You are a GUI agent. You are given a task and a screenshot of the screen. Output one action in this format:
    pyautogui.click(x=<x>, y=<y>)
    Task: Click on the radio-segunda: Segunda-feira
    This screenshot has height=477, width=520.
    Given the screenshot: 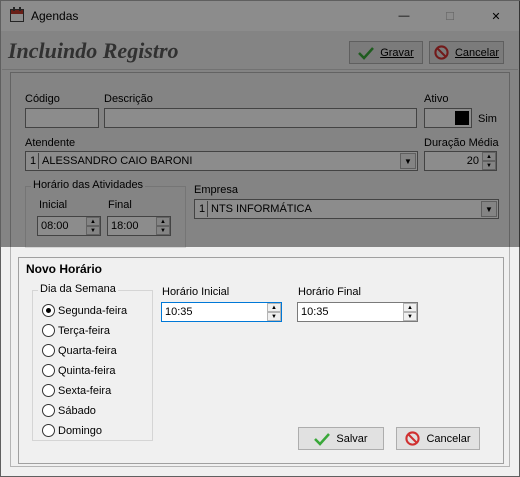 What is the action you would take?
    pyautogui.click(x=84, y=310)
    